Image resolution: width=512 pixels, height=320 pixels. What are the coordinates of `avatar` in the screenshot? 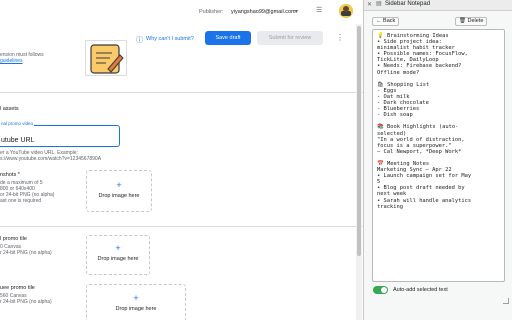 It's located at (346, 11).